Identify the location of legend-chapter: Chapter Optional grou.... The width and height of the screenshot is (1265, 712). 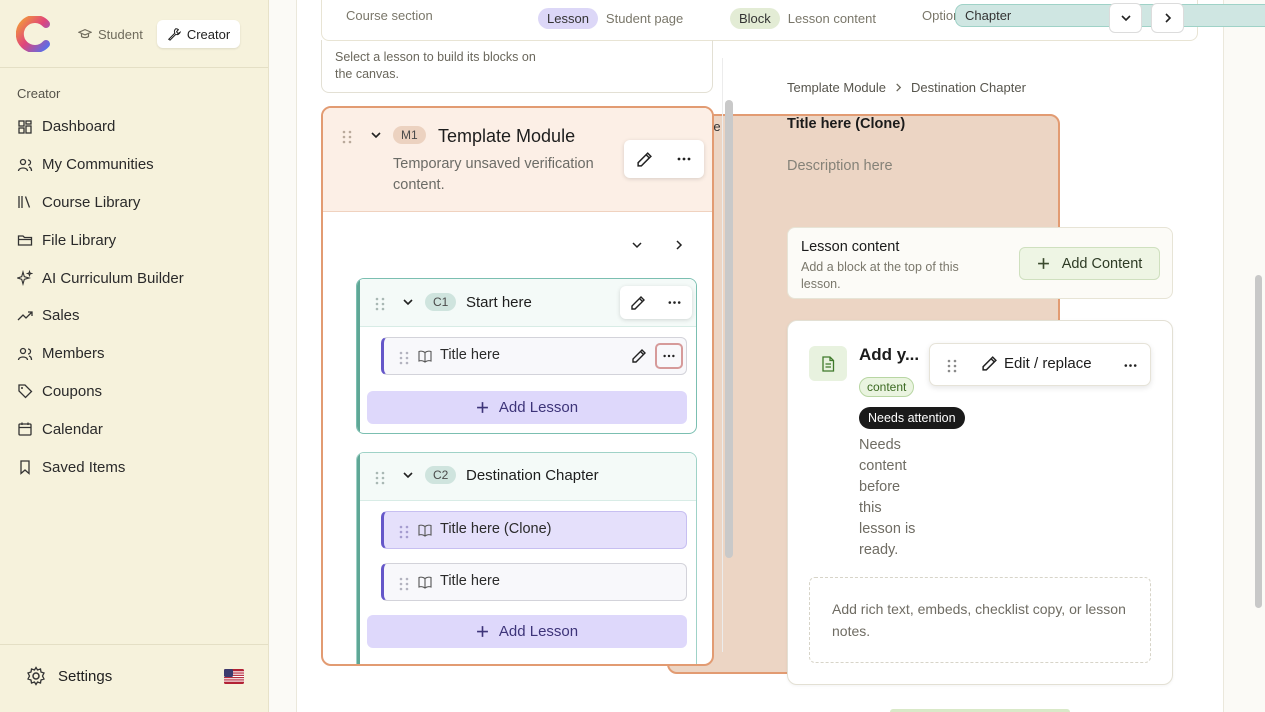
(1093, 15).